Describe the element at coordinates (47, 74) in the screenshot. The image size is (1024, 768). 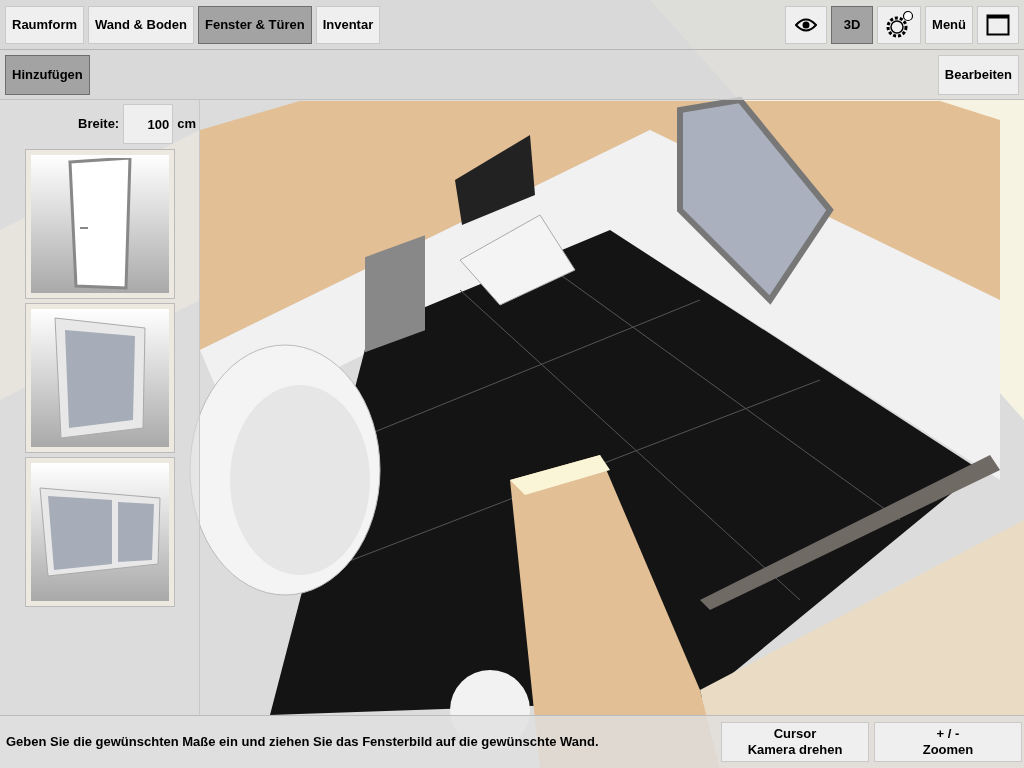
I see `add-button: Hinzufügen` at that location.